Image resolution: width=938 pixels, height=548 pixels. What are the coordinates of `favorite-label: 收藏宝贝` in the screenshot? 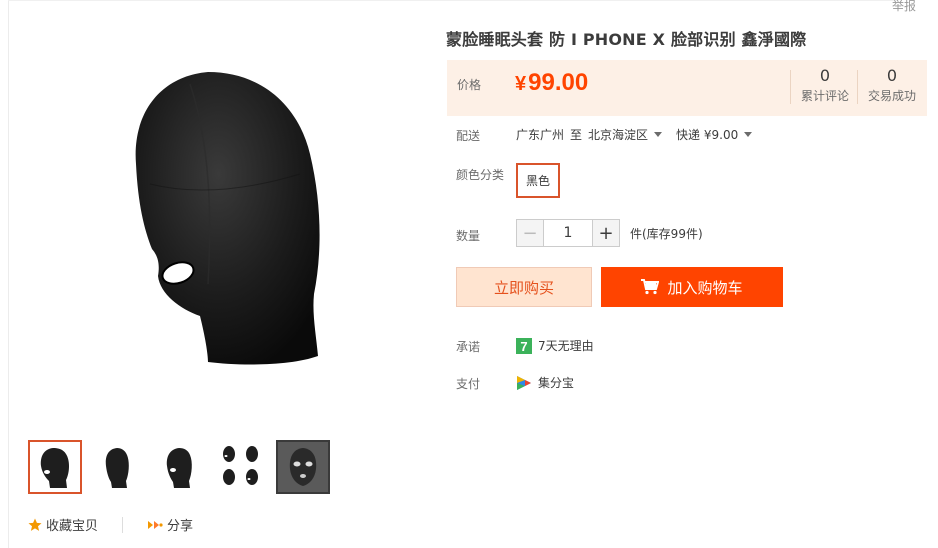 It's located at (72, 526).